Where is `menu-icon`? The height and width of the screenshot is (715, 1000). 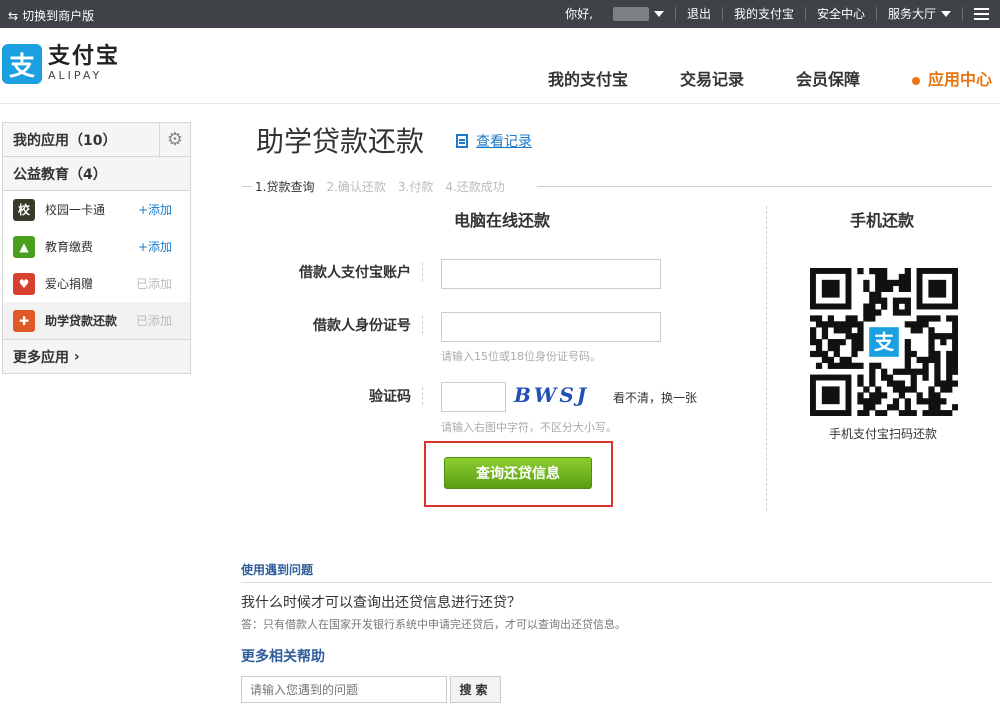
menu-icon is located at coordinates (981, 14).